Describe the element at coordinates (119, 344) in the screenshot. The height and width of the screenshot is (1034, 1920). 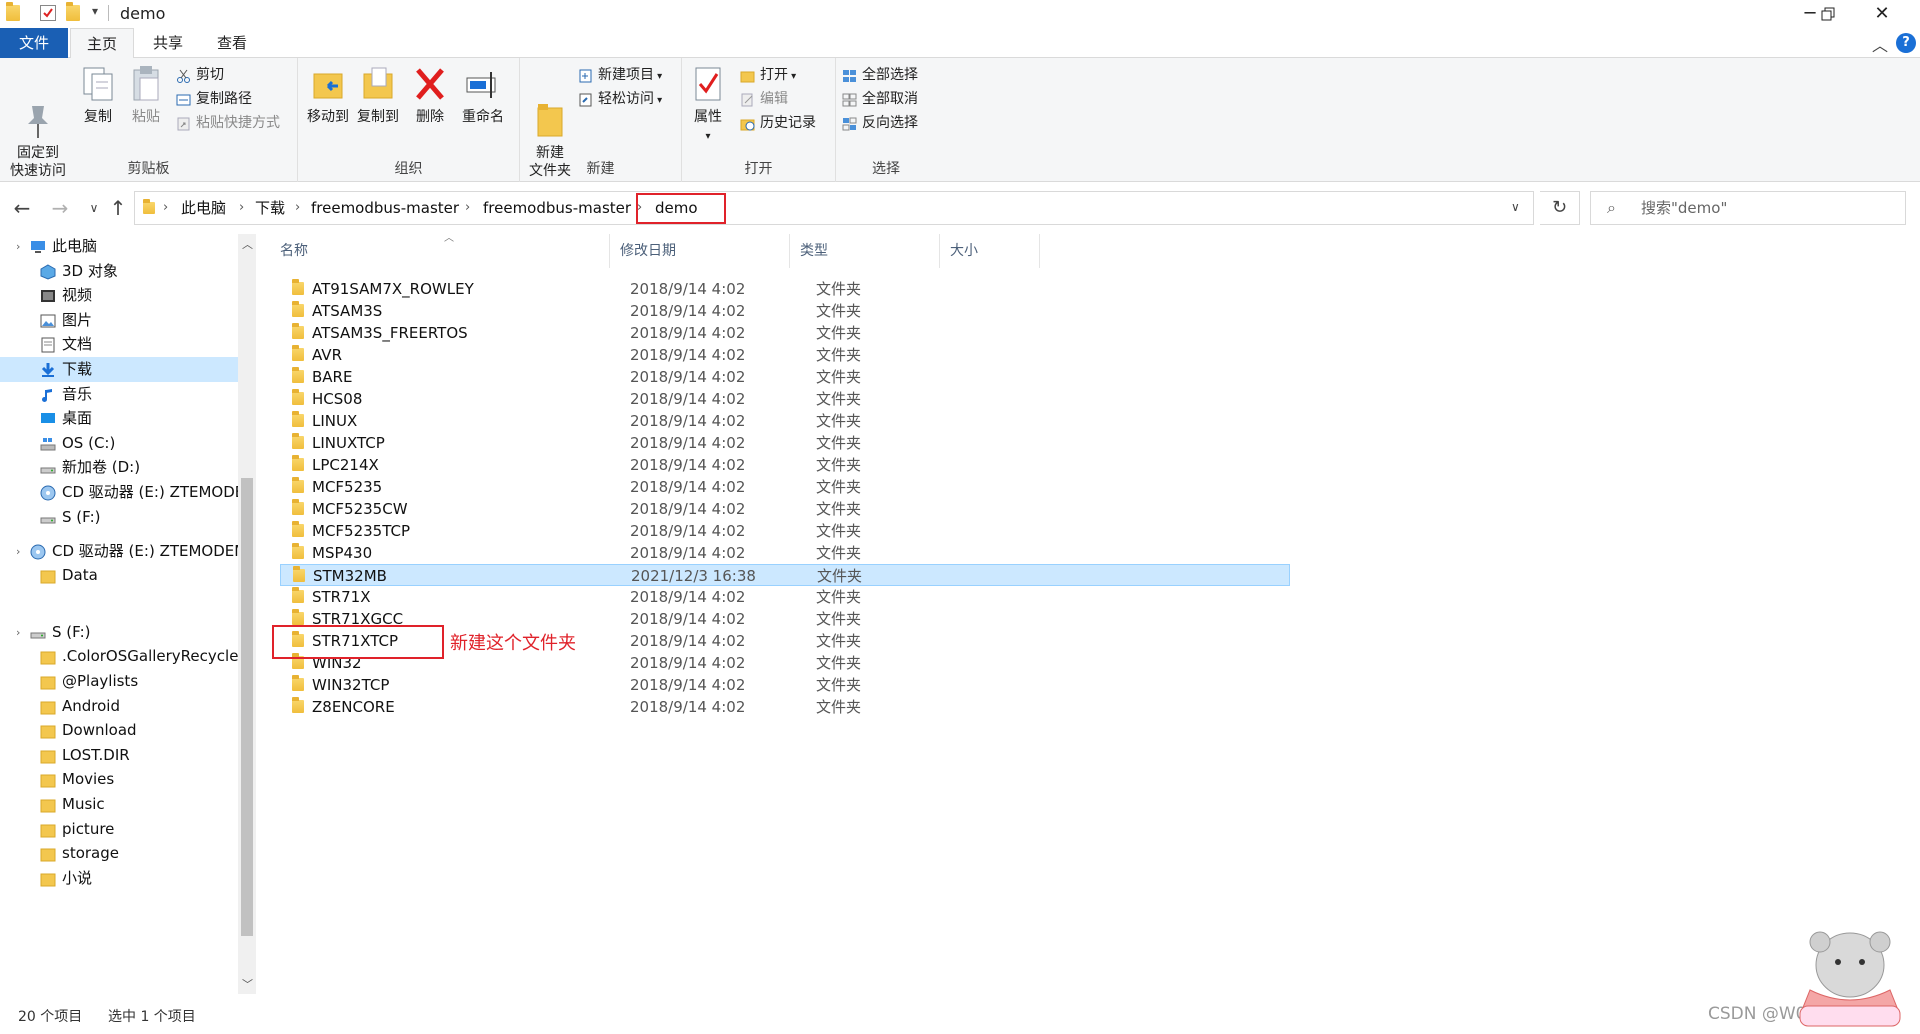
I see `nav-item: 文档` at that location.